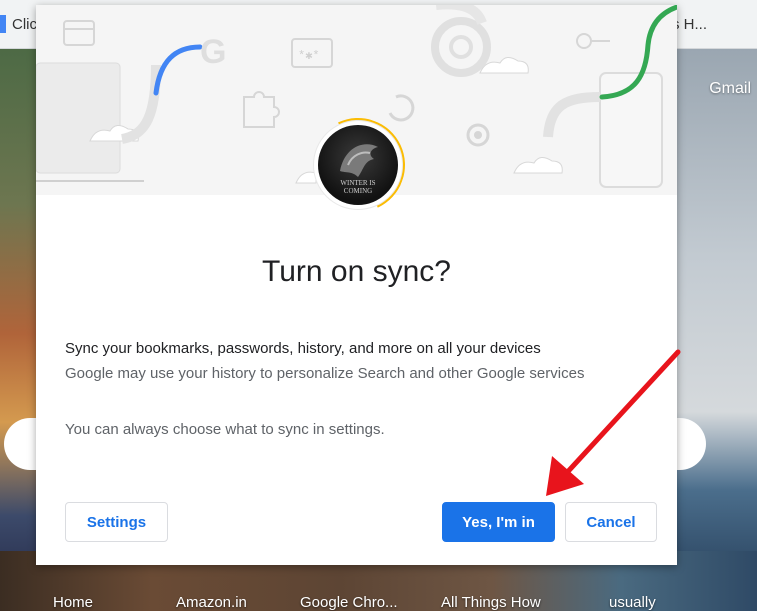  Describe the element at coordinates (116, 522) in the screenshot. I see `settings-button: Settings` at that location.